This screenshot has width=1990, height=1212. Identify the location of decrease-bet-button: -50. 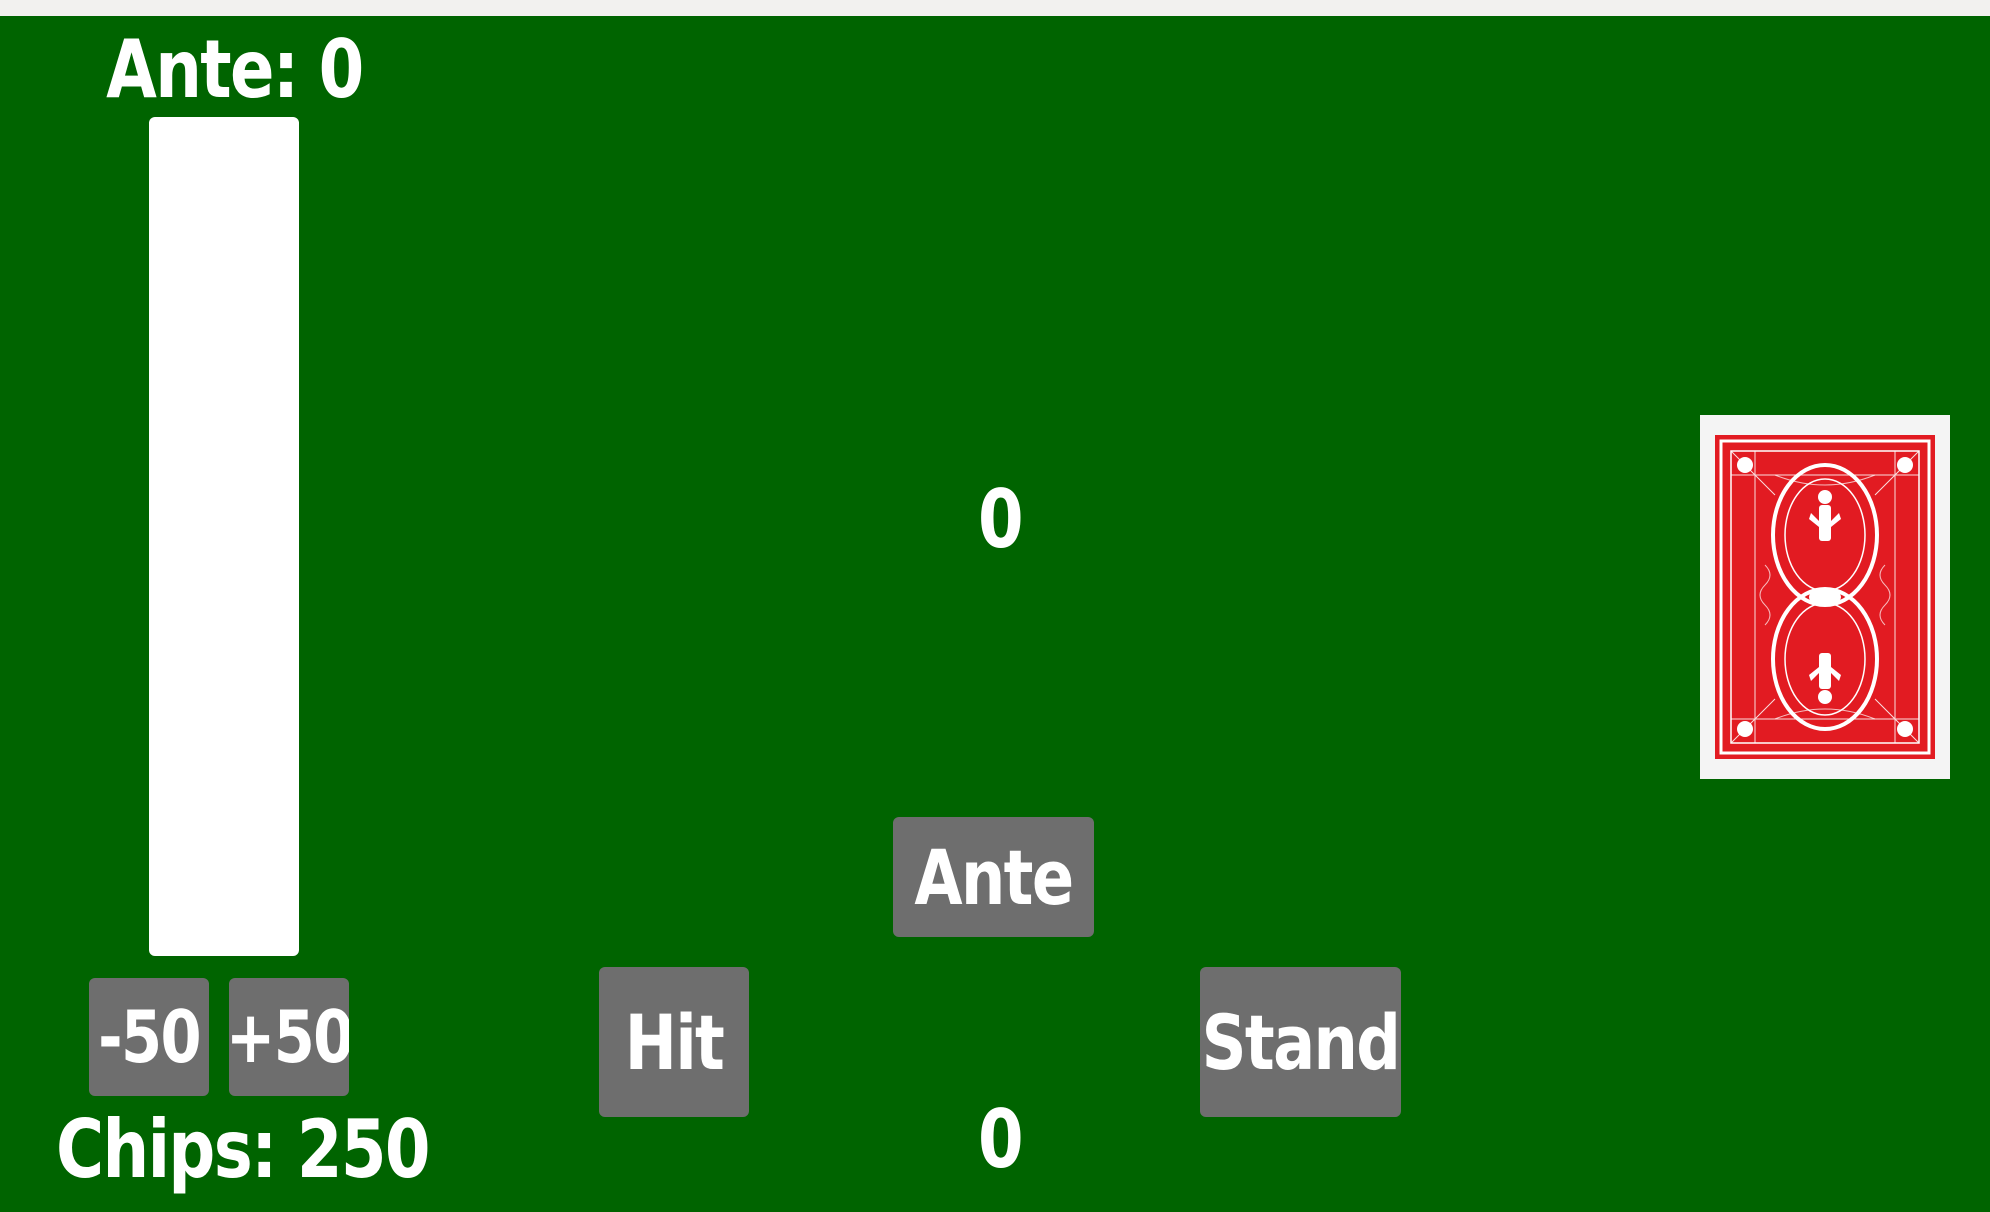
(149, 1037).